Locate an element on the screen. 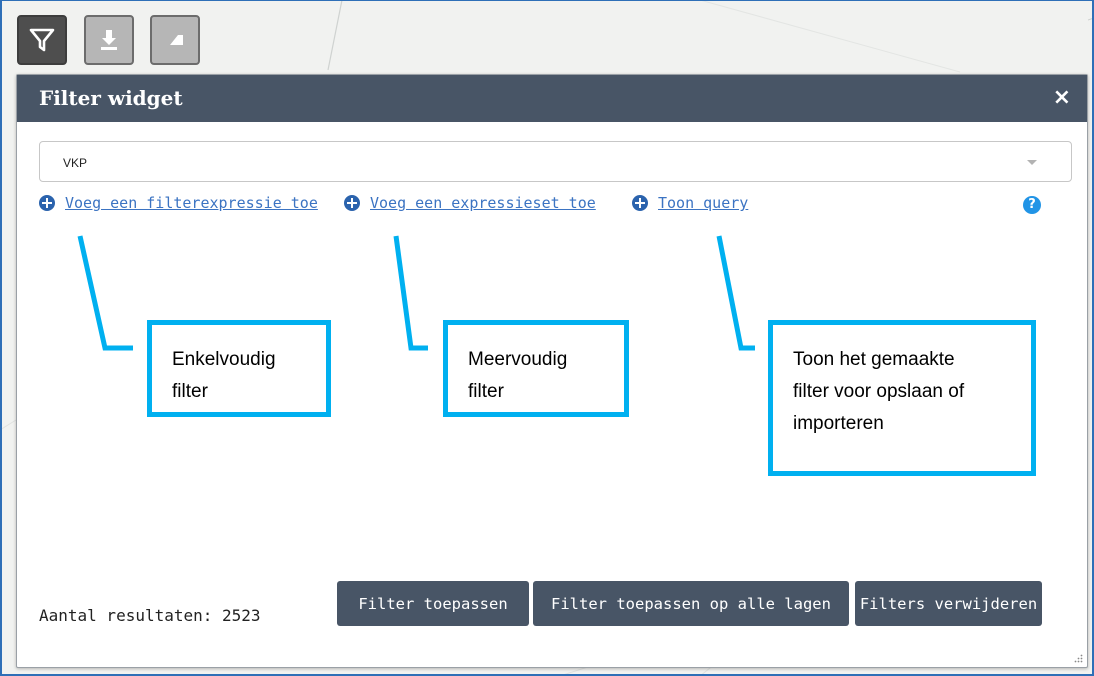 Image resolution: width=1094 pixels, height=676 pixels. show-query-label: Toon query is located at coordinates (703, 203).